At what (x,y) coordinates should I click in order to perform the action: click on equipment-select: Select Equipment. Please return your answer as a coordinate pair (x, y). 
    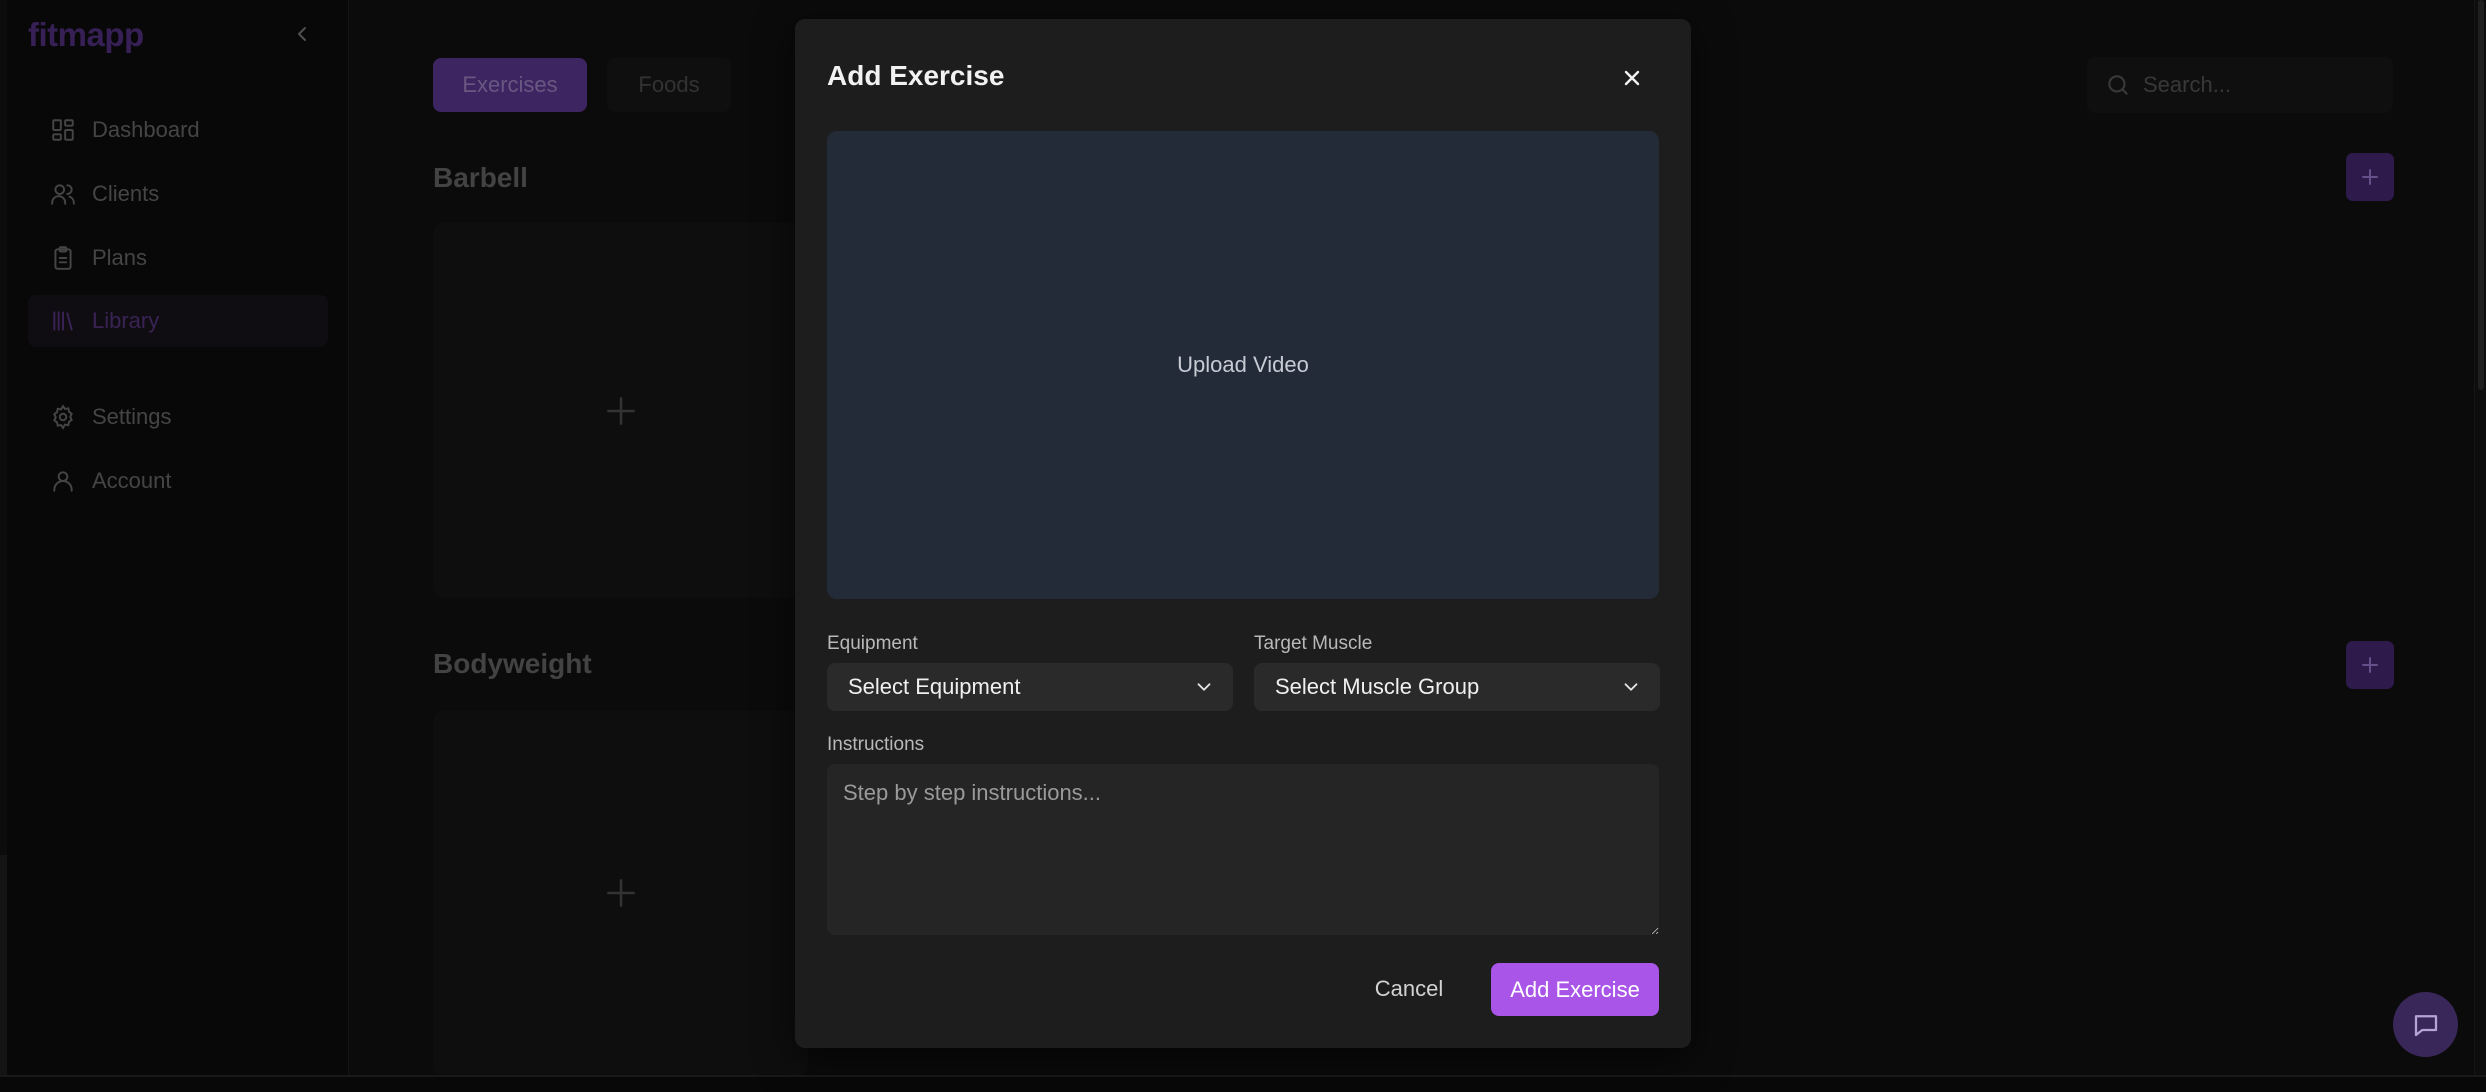
    Looking at the image, I should click on (1030, 687).